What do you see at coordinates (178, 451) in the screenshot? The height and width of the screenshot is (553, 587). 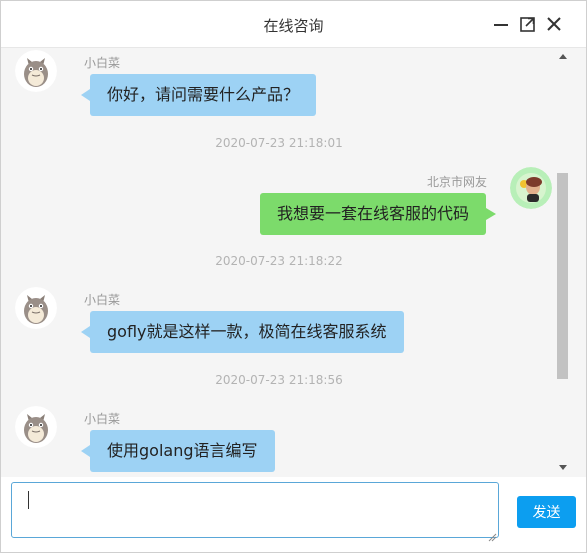 I see `agent-message-bubble: 使用golang语言编写` at bounding box center [178, 451].